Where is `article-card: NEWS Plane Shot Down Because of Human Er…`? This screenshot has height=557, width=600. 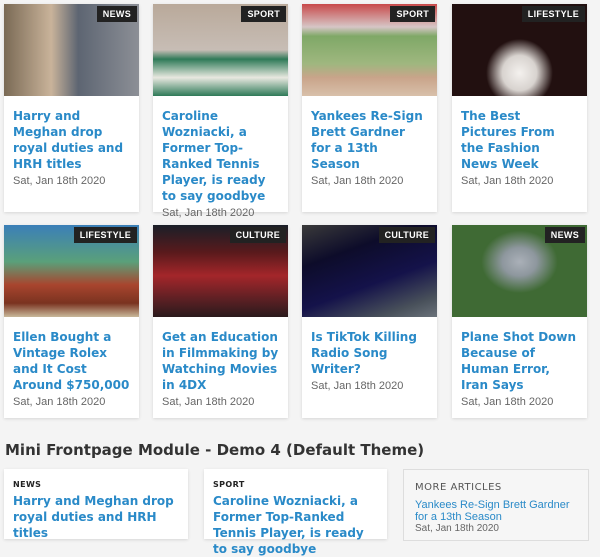 article-card: NEWS Plane Shot Down Because of Human Er… is located at coordinates (519, 321).